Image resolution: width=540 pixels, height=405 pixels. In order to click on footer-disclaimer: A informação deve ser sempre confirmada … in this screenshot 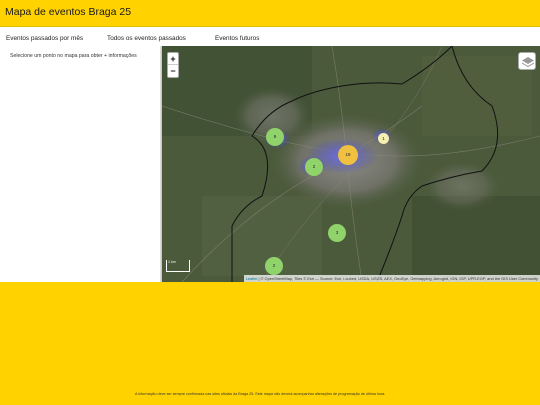, I will do `click(260, 394)`.